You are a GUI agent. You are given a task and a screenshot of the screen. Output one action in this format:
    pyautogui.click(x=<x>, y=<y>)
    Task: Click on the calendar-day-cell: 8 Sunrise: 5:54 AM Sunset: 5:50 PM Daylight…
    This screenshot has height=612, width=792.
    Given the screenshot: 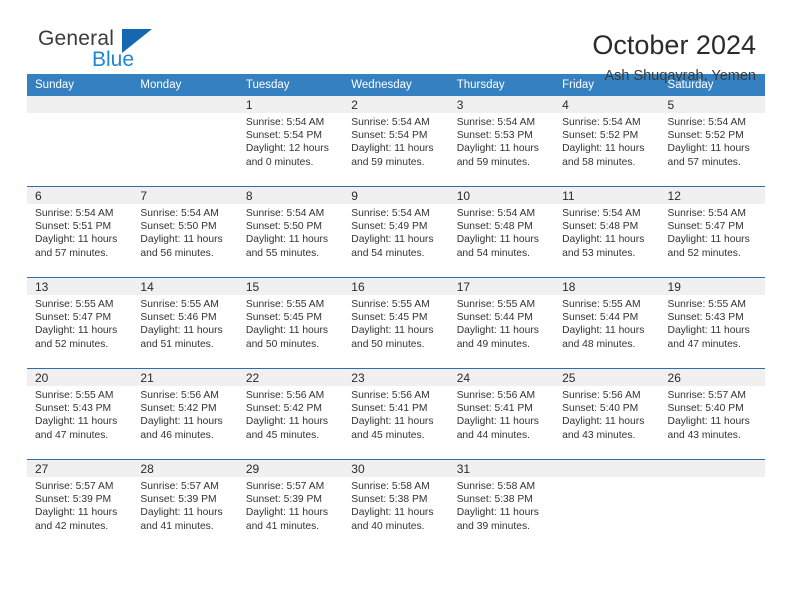 What is the action you would take?
    pyautogui.click(x=290, y=232)
    